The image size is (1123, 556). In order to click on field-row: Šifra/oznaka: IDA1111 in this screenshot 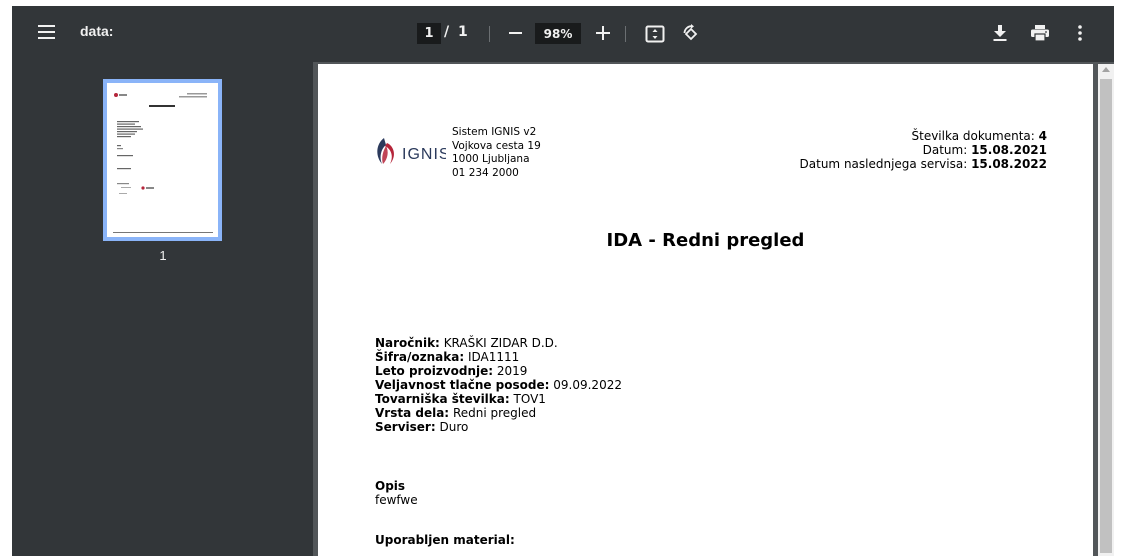, I will do `click(498, 357)`.